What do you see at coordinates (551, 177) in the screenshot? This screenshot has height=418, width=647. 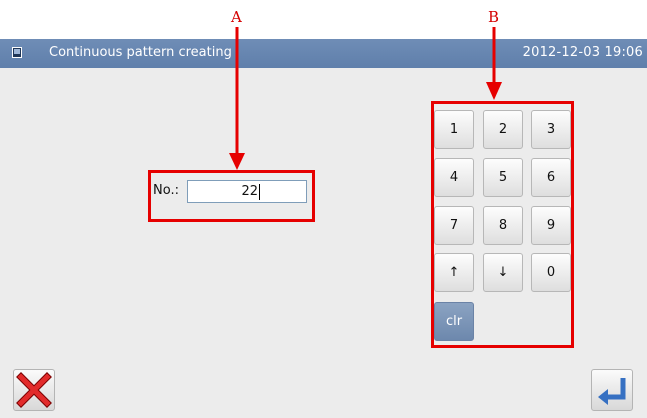 I see `key-6-button: 6` at bounding box center [551, 177].